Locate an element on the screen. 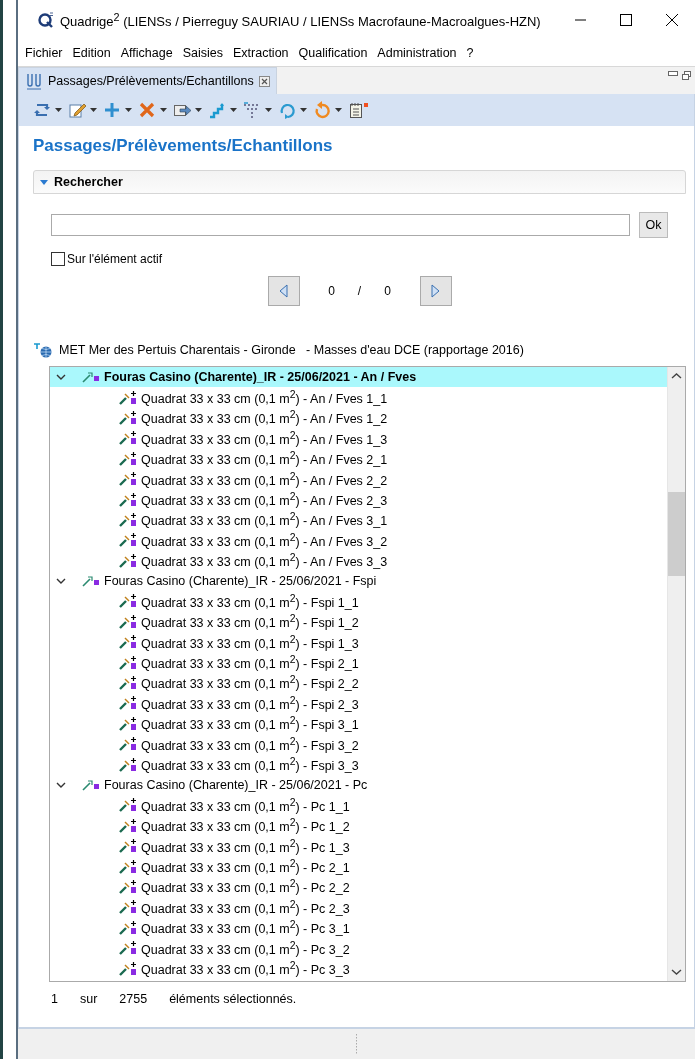  tree-row: Quadrat 33 x 33 cm (0,1 m$^{2}$) - Fspi 3_2 is located at coordinates (358, 744).